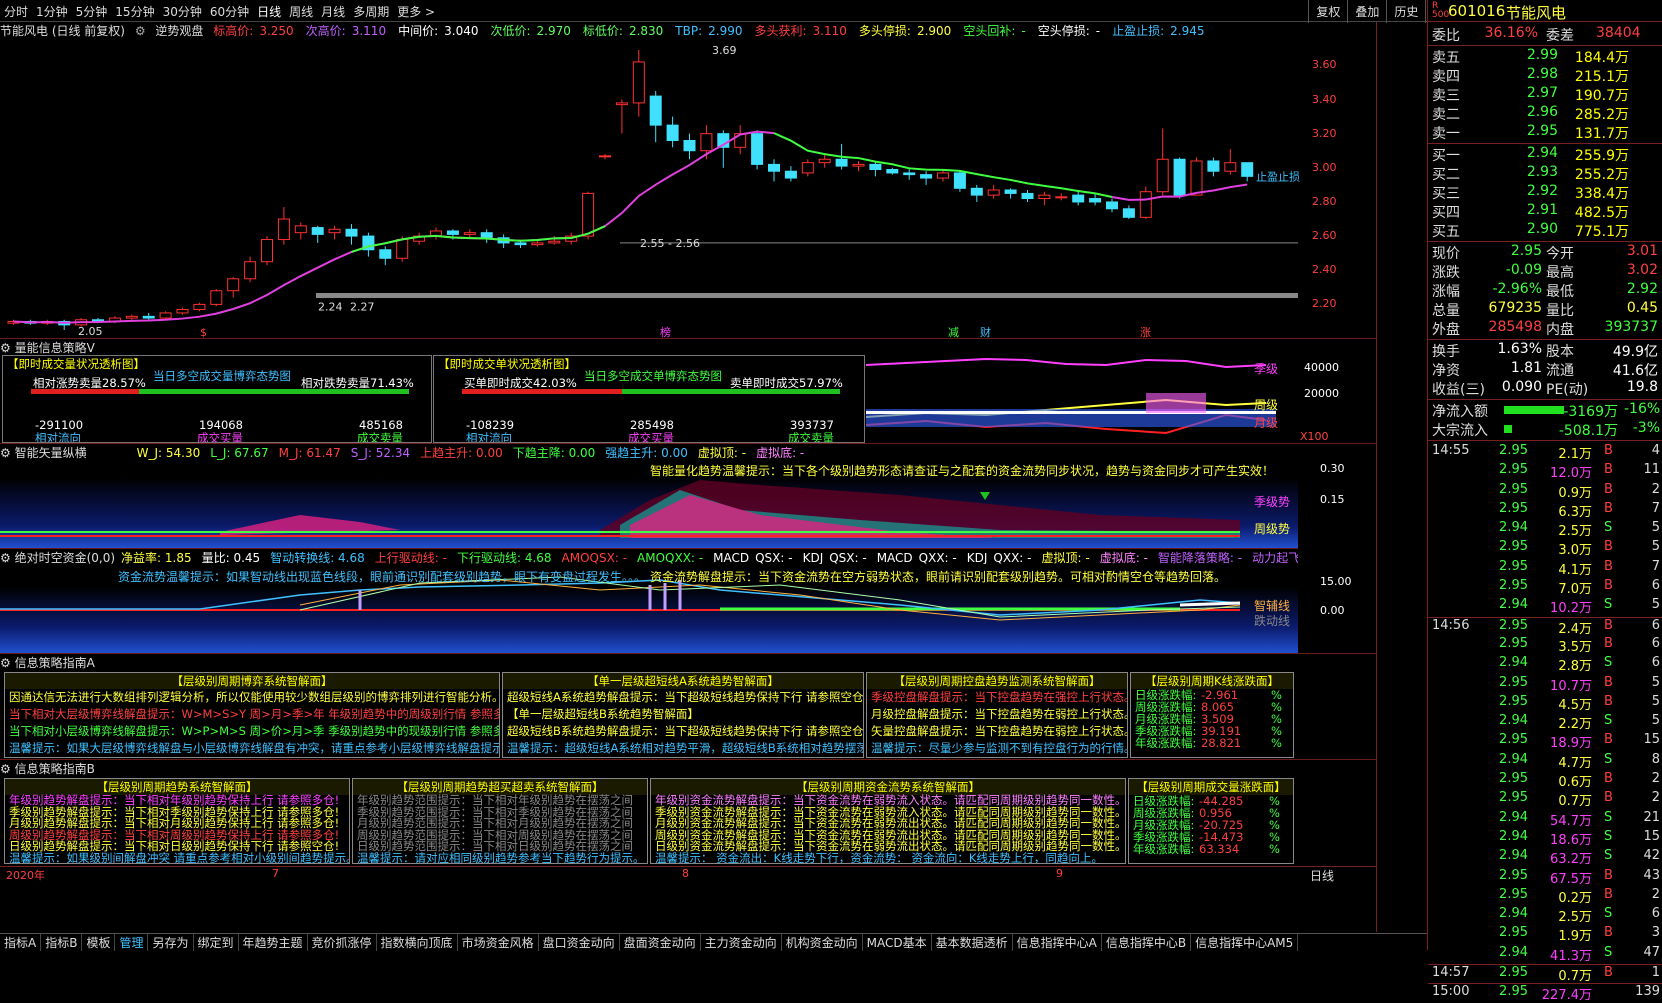 Image resolution: width=1662 pixels, height=1003 pixels. What do you see at coordinates (1545, 703) in the screenshot?
I see `tick-row: 2.95 4.5万 B 5` at bounding box center [1545, 703].